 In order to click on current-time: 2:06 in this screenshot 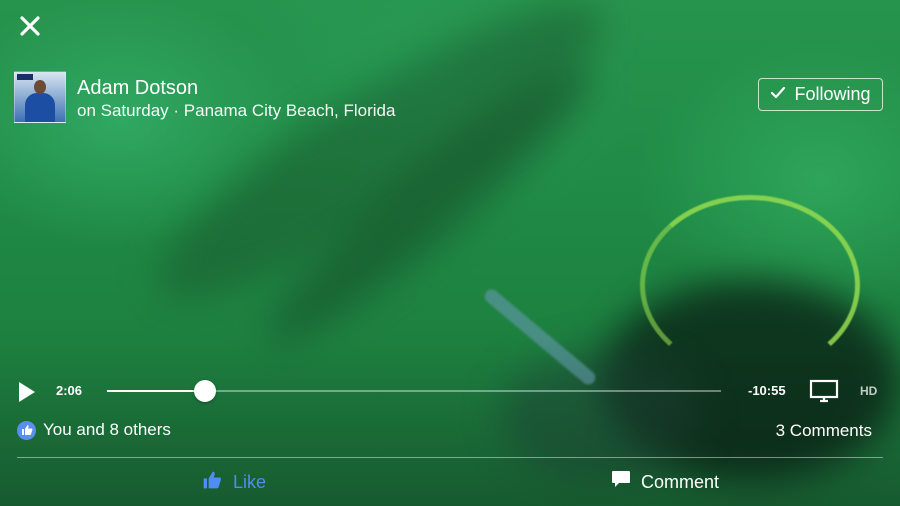, I will do `click(69, 390)`.